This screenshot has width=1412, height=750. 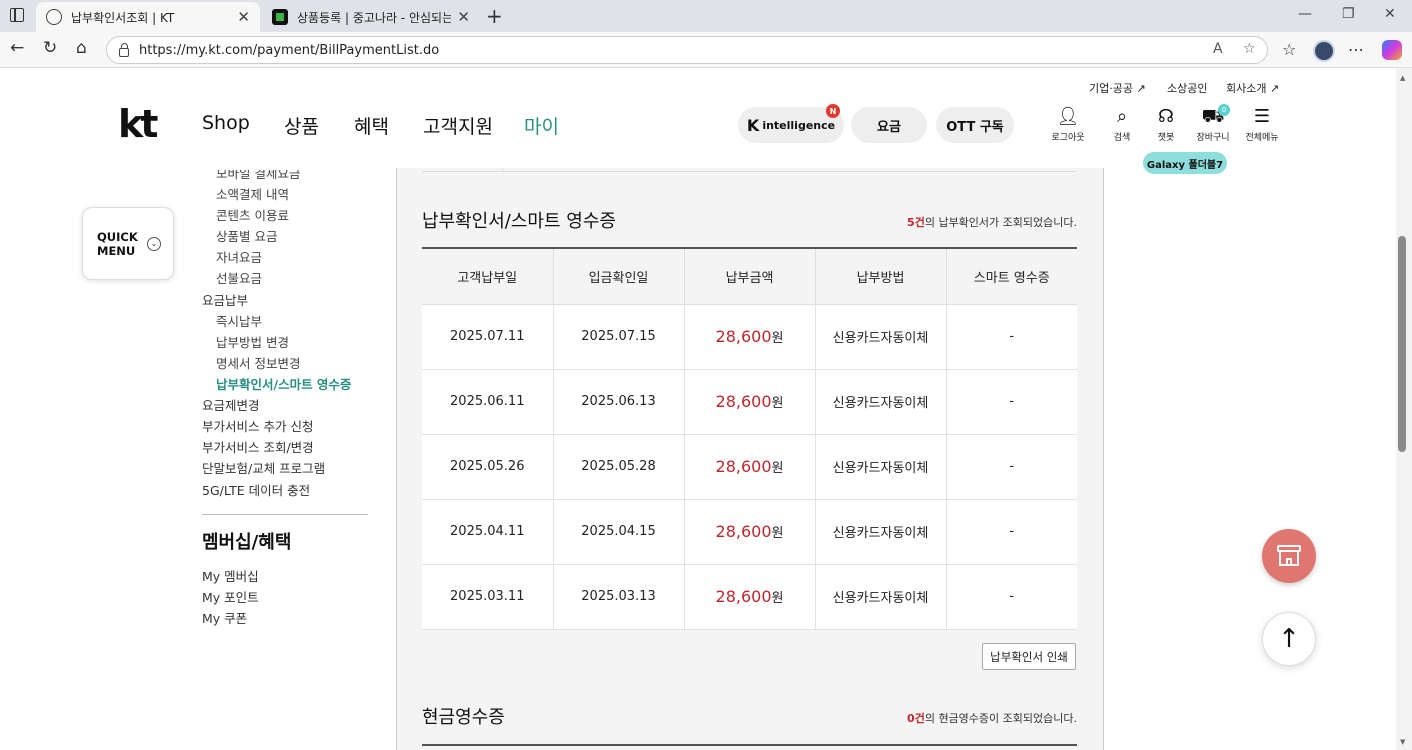 I want to click on table-row: 2025.06.11 2025.06.13 28,600원 신용카드자동이체 -, so click(x=749, y=402).